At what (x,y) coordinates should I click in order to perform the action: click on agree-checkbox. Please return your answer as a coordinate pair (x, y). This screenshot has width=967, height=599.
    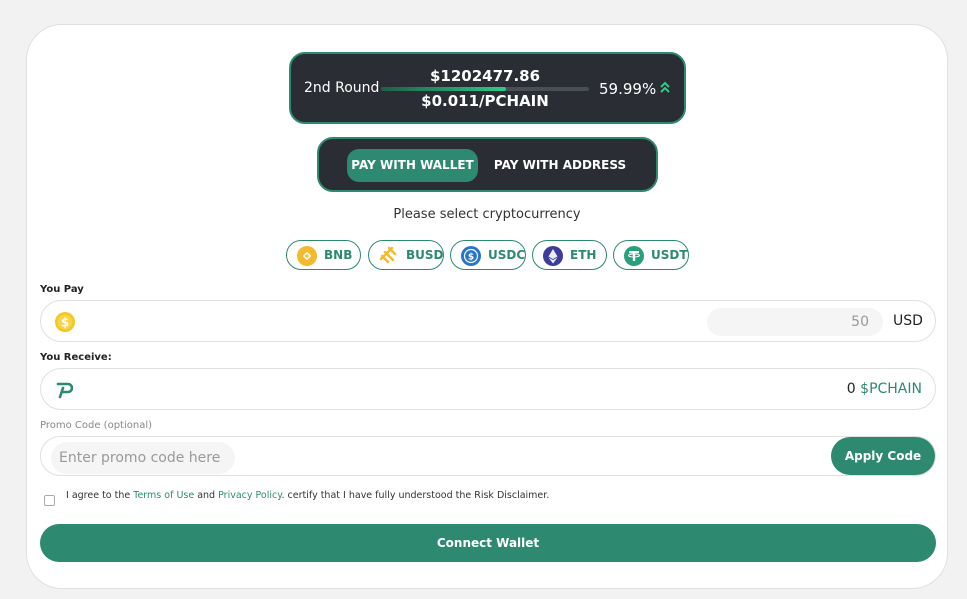
    Looking at the image, I should click on (49, 500).